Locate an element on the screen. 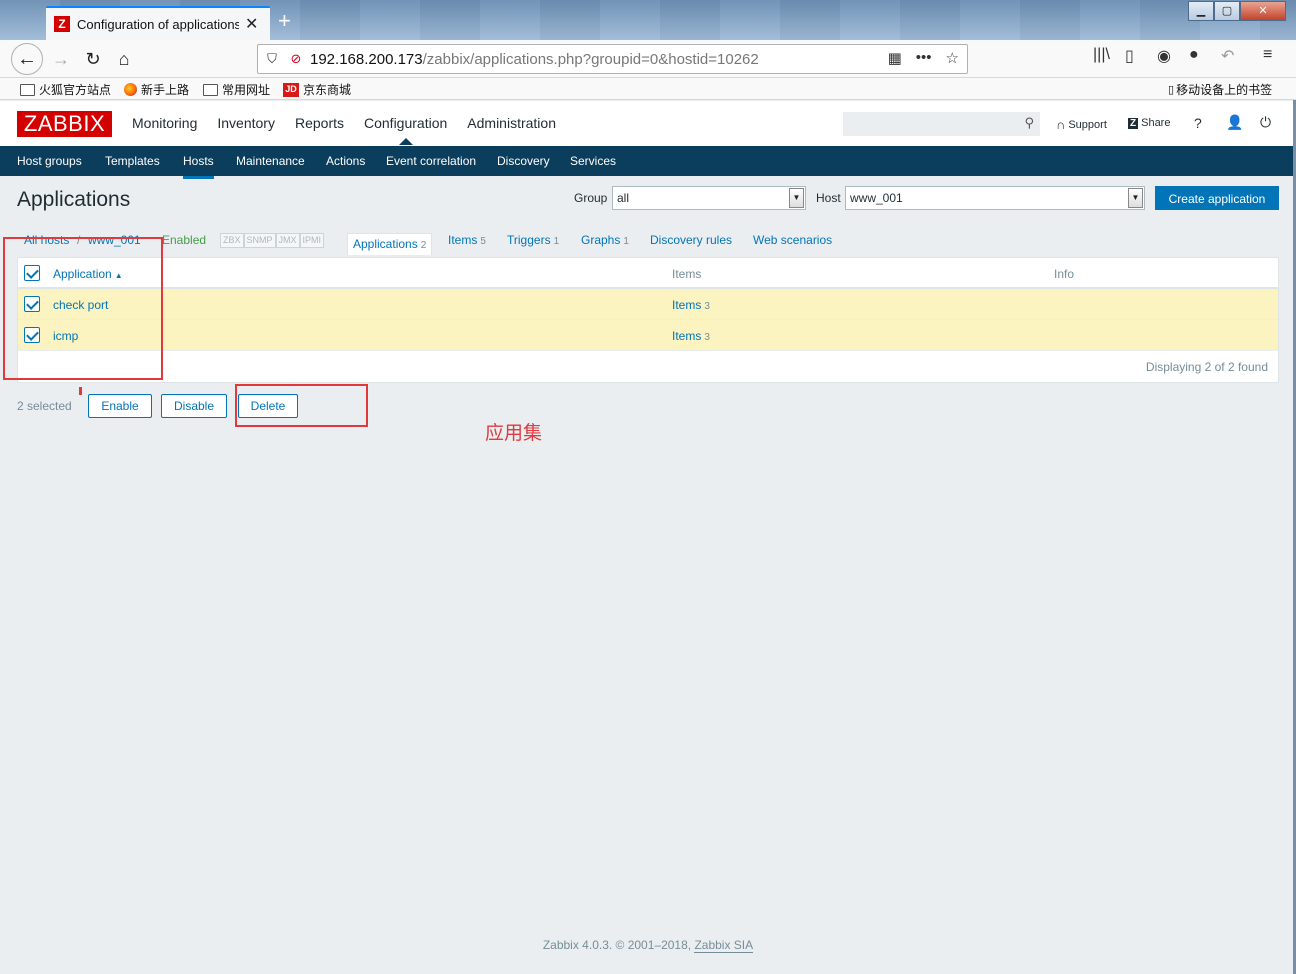 This screenshot has width=1296, height=974. subnav-host-groups: Host groups is located at coordinates (49, 161).